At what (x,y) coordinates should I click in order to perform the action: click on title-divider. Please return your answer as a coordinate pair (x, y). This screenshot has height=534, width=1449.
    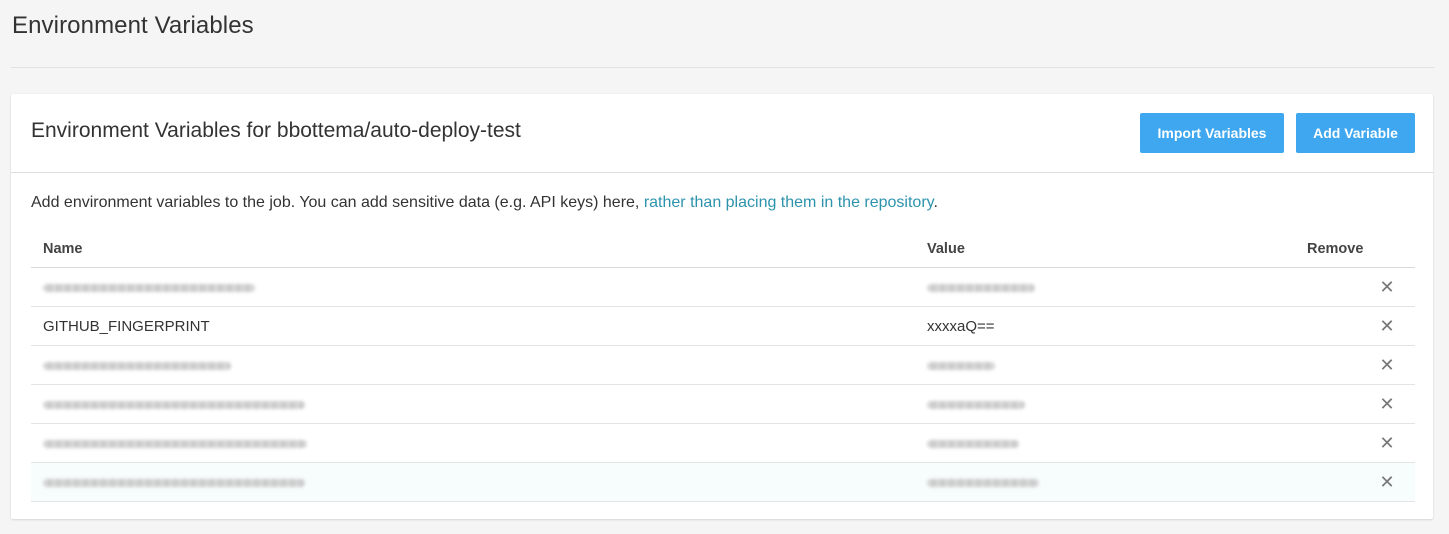
    Looking at the image, I should click on (722, 67).